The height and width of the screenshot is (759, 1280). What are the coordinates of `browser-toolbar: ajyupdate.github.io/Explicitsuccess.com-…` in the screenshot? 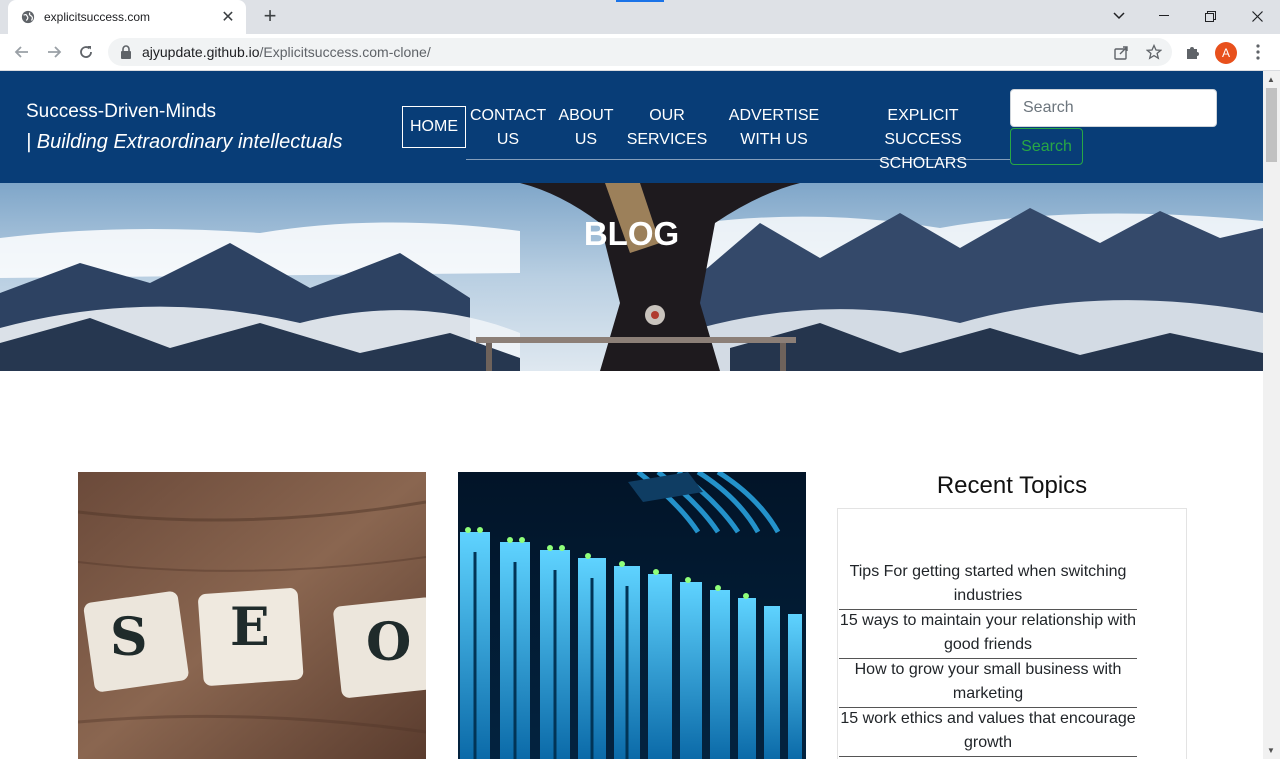 It's located at (640, 52).